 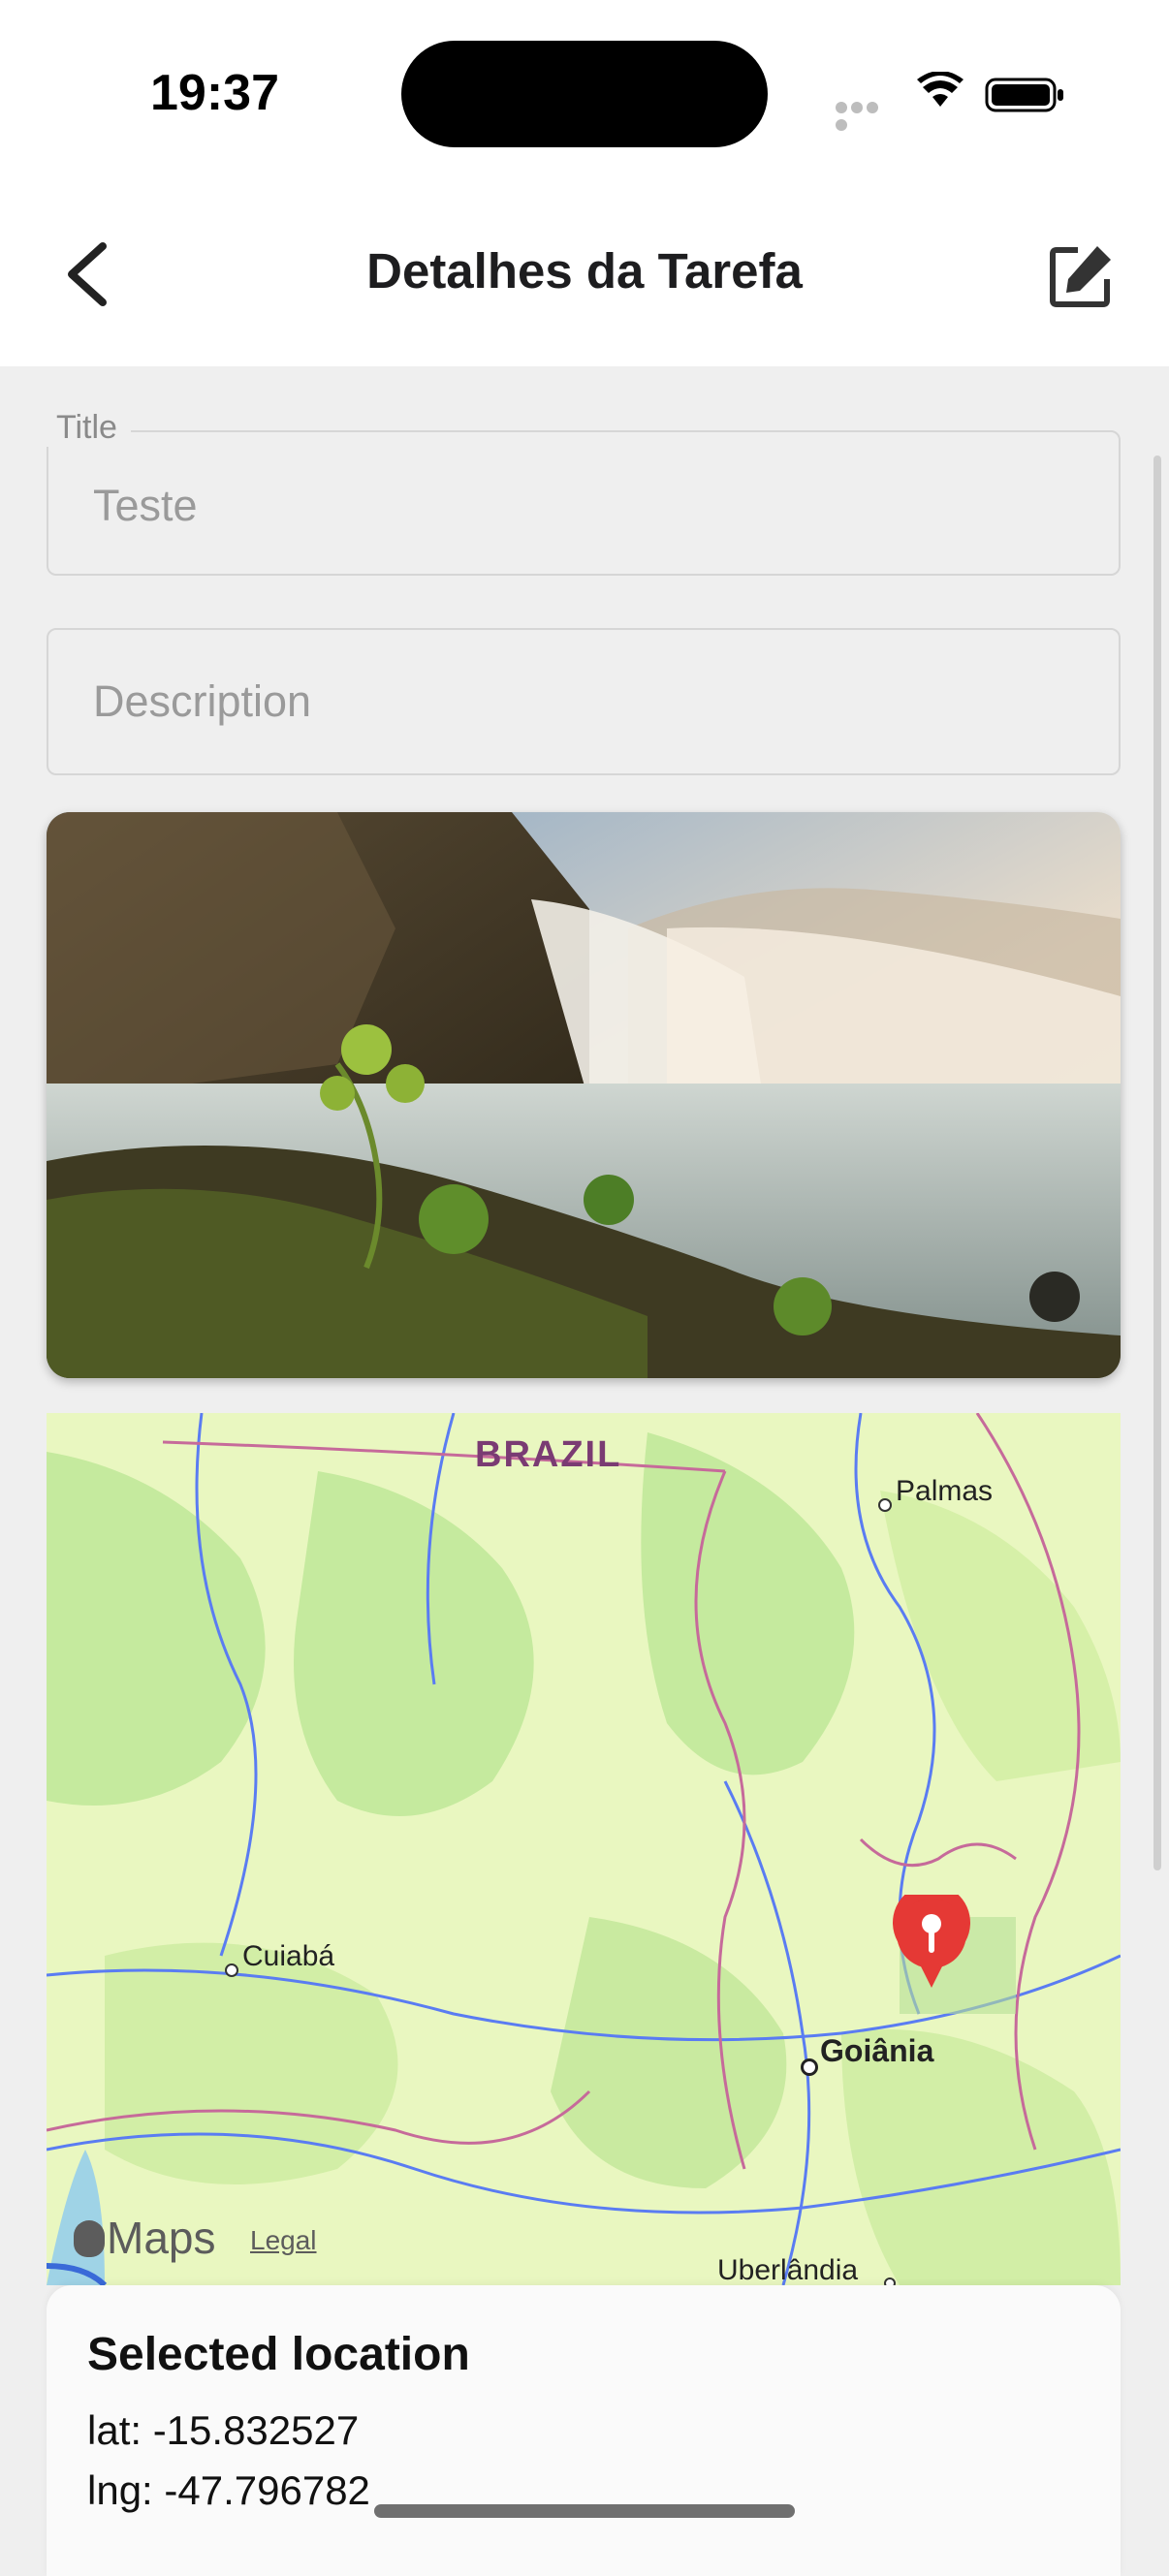 I want to click on maps-logo-text: Maps, so click(x=161, y=2238).